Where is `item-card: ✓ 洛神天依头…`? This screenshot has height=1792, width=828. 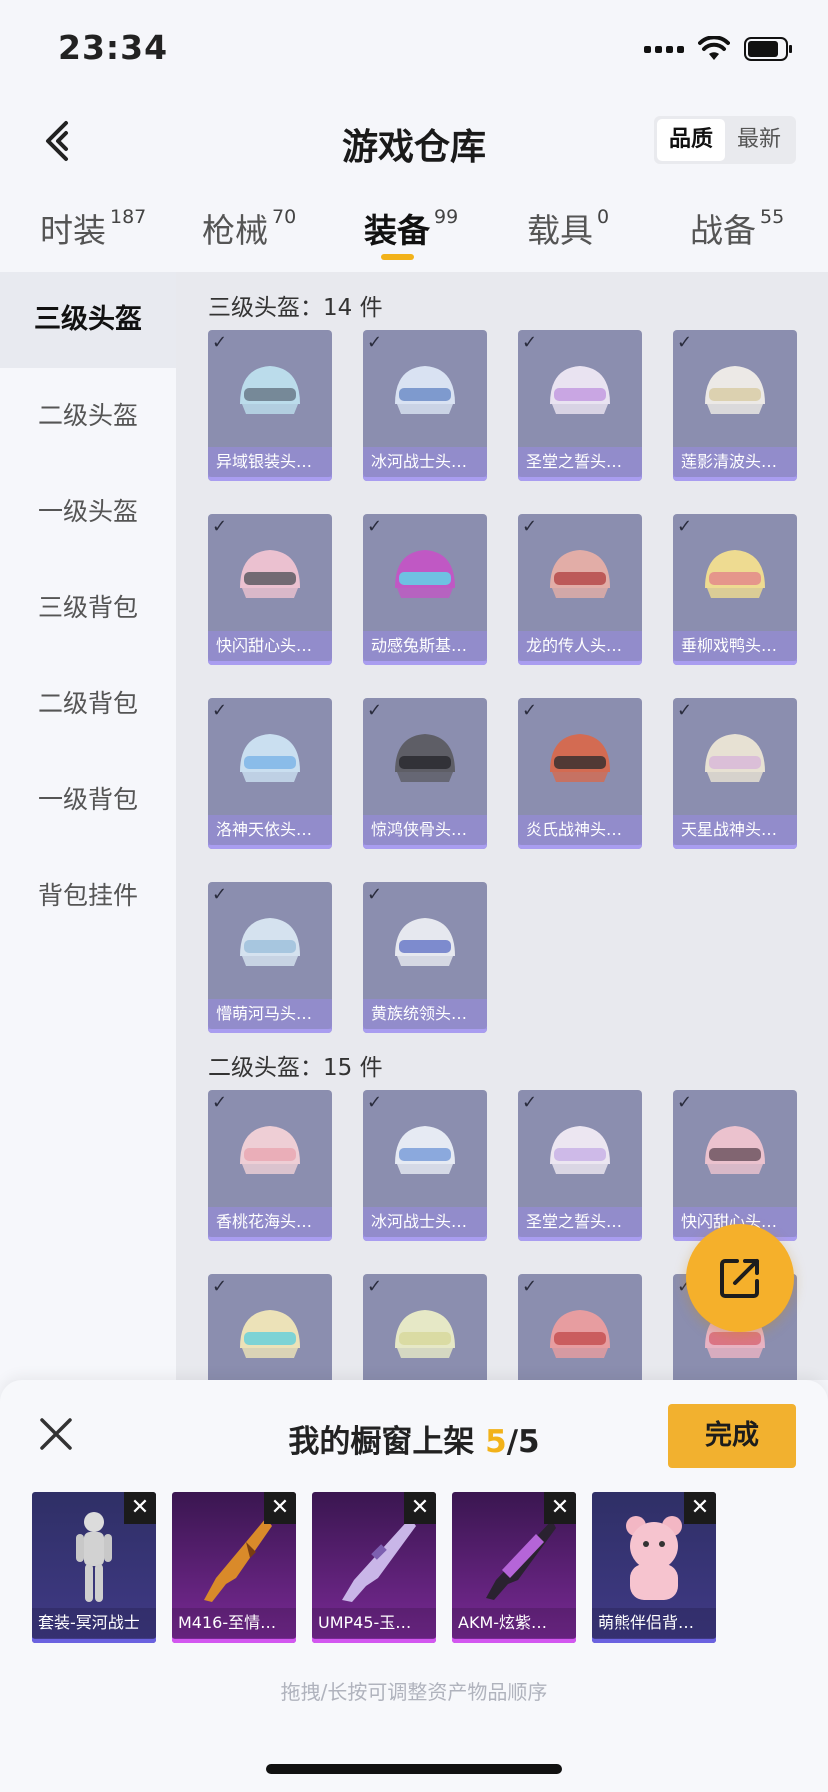 item-card: ✓ 洛神天依头… is located at coordinates (270, 773).